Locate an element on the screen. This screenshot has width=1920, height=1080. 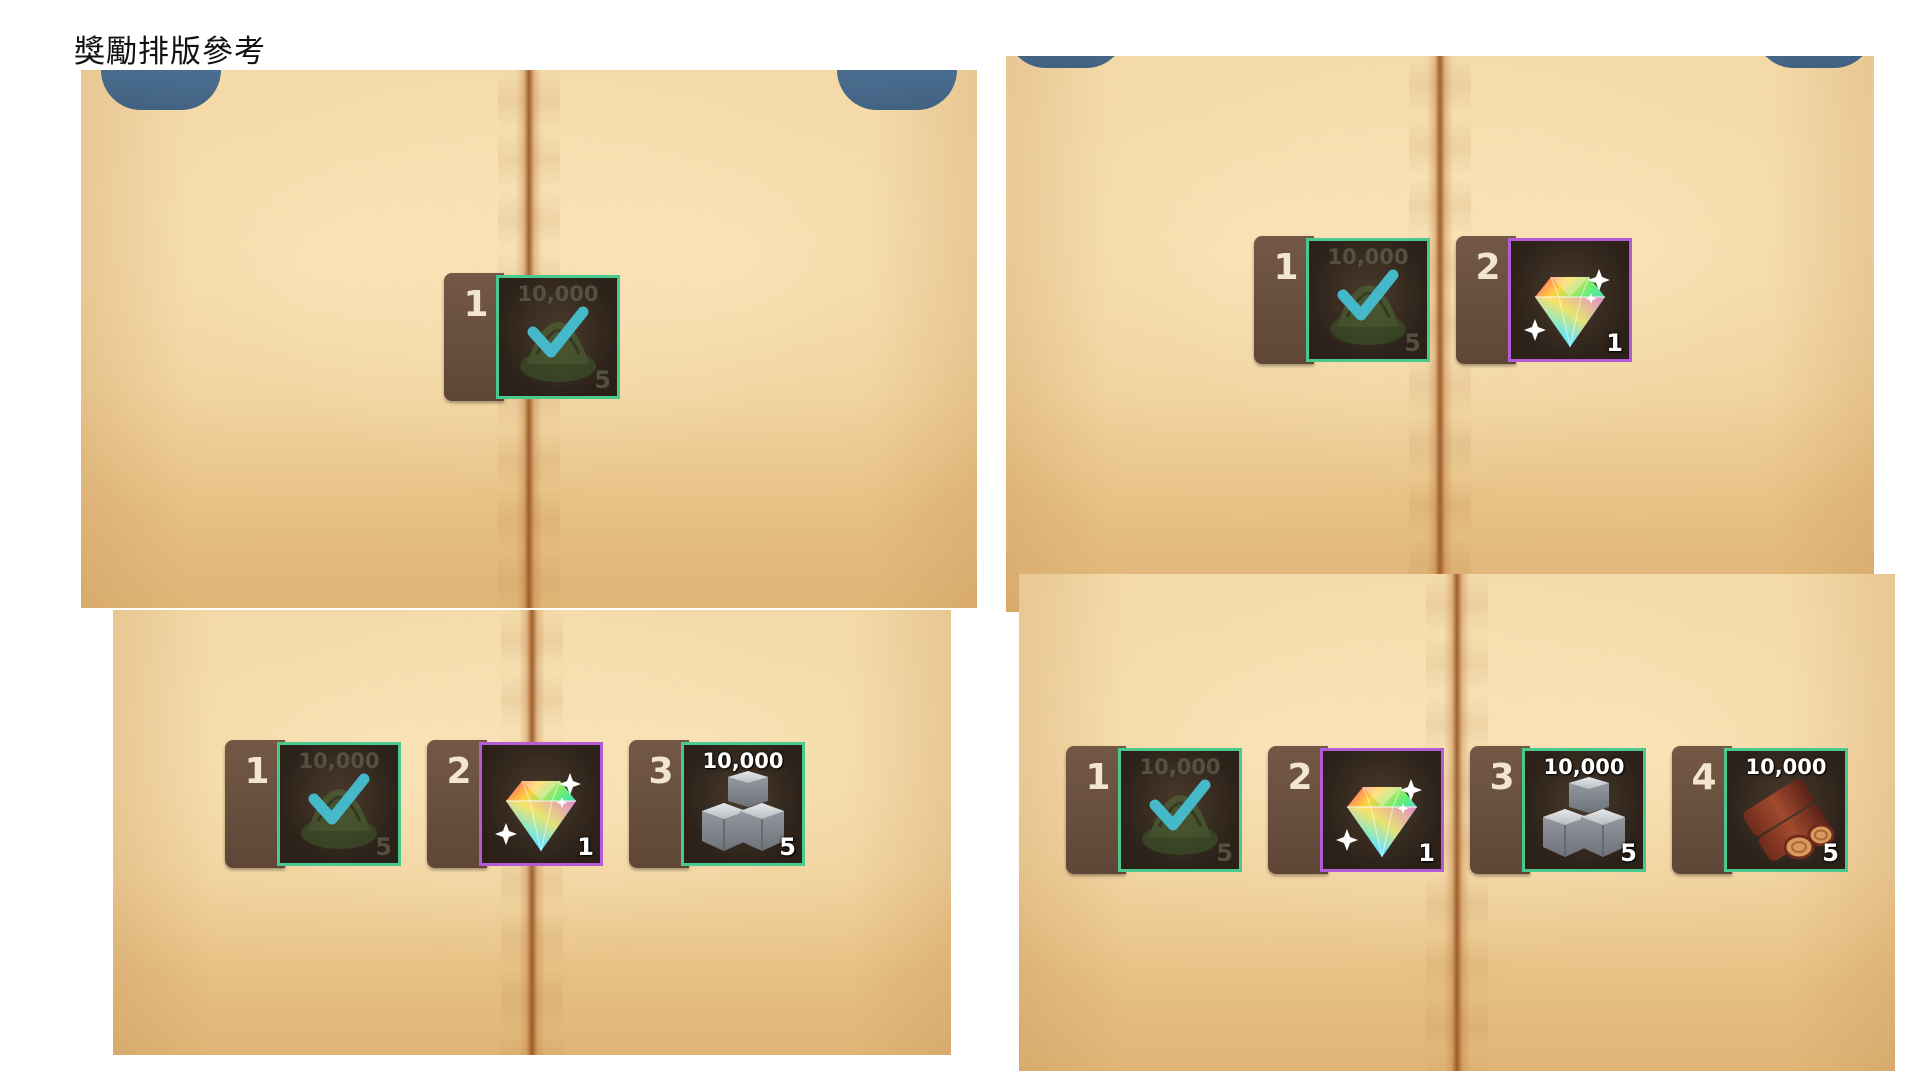
reward-row: 1 10,000 5 is located at coordinates (533, 337).